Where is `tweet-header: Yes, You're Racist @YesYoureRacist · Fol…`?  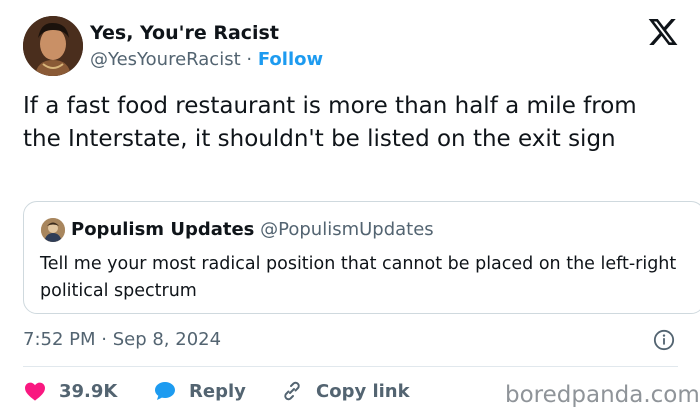 tweet-header: Yes, You're Racist @YesYoureRacist · Fol… is located at coordinates (353, 47).